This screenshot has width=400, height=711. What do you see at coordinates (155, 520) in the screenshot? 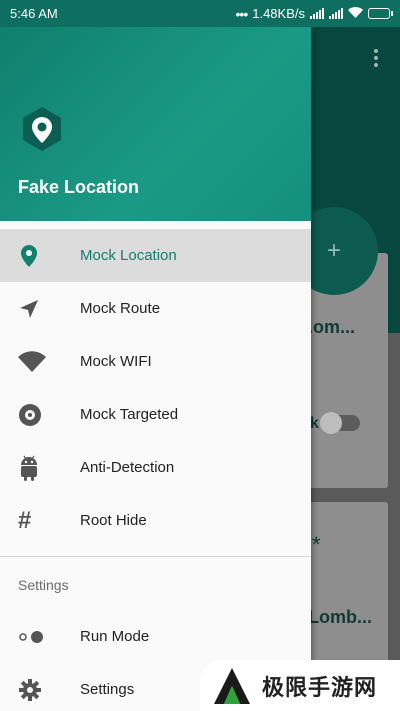
I see `menu-item-root-hide: # Root Hide` at bounding box center [155, 520].